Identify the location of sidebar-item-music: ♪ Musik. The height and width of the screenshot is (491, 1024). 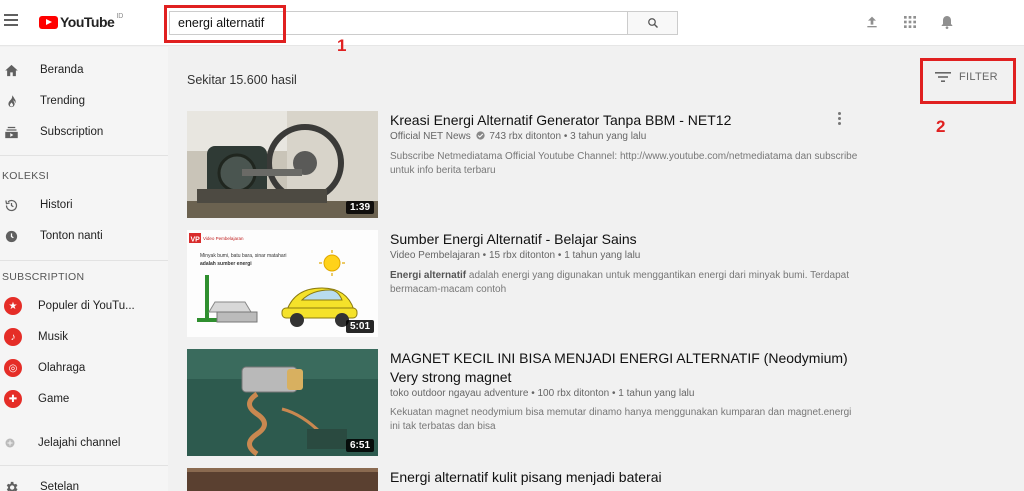
(84, 337).